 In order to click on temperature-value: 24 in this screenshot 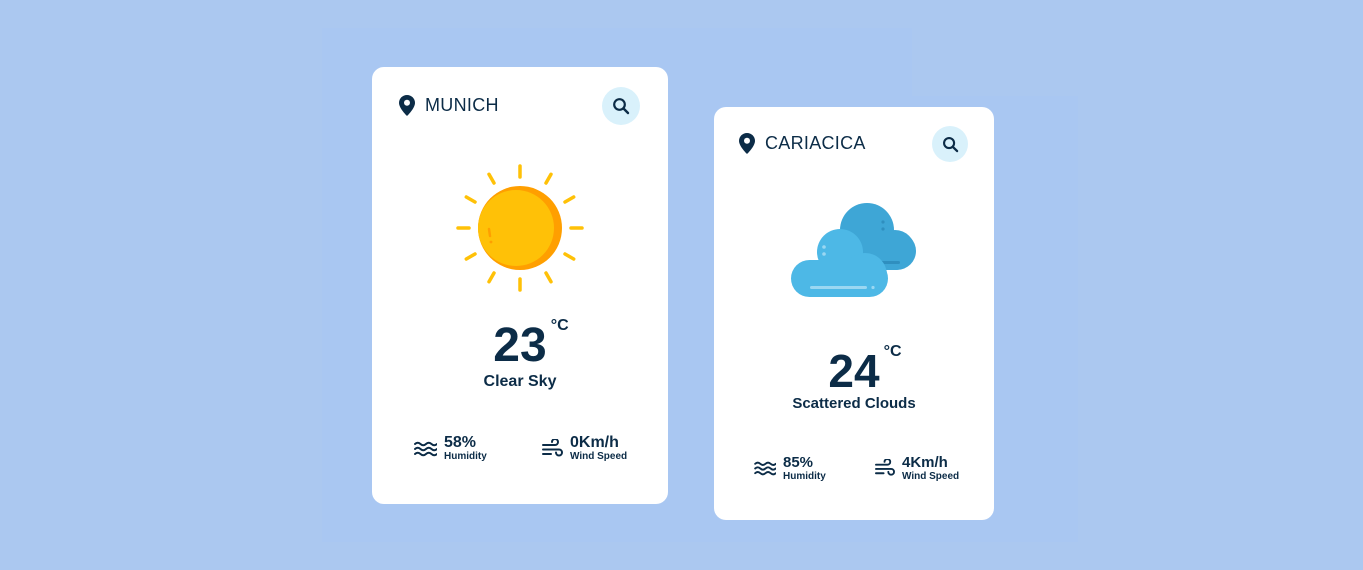, I will do `click(854, 371)`.